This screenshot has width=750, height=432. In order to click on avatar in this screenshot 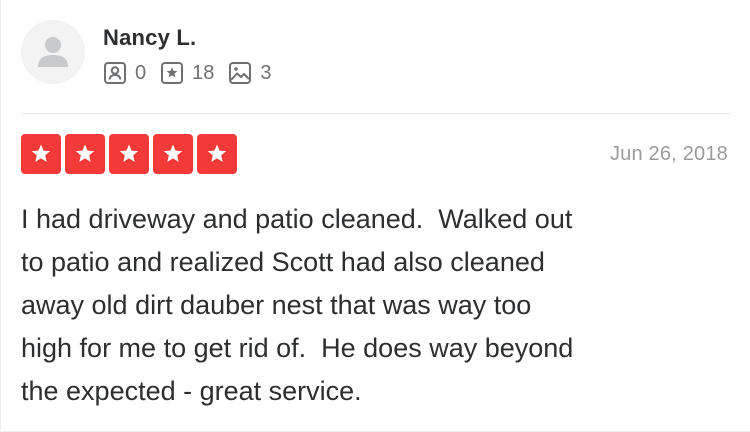, I will do `click(53, 52)`.